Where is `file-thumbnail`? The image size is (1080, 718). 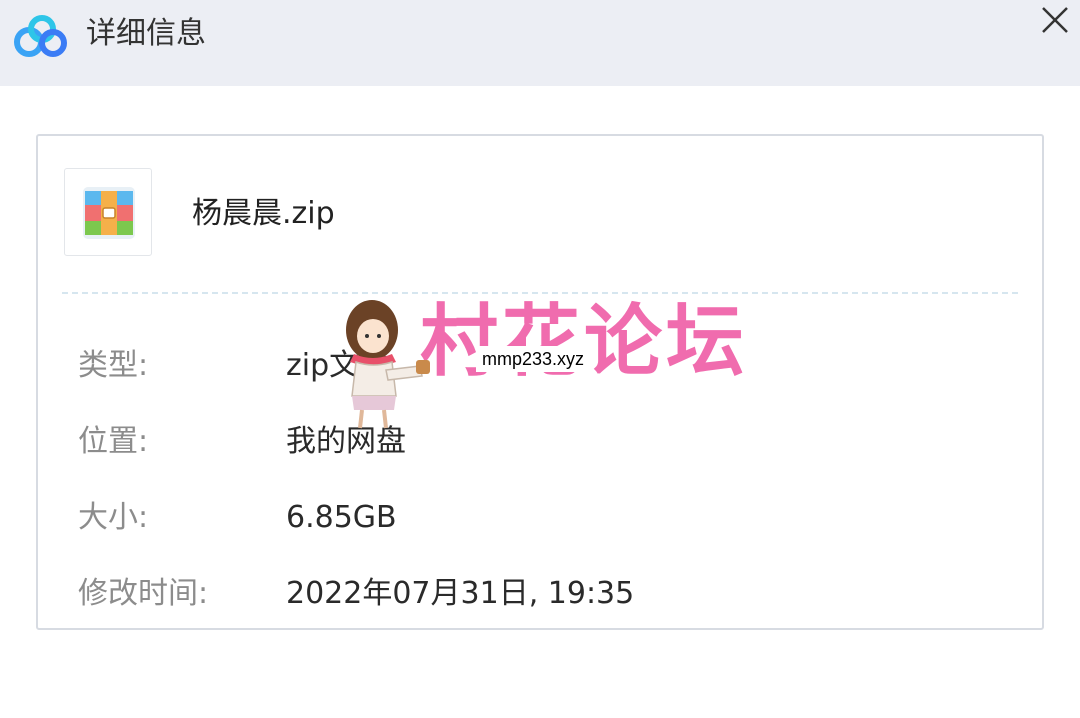
file-thumbnail is located at coordinates (108, 212).